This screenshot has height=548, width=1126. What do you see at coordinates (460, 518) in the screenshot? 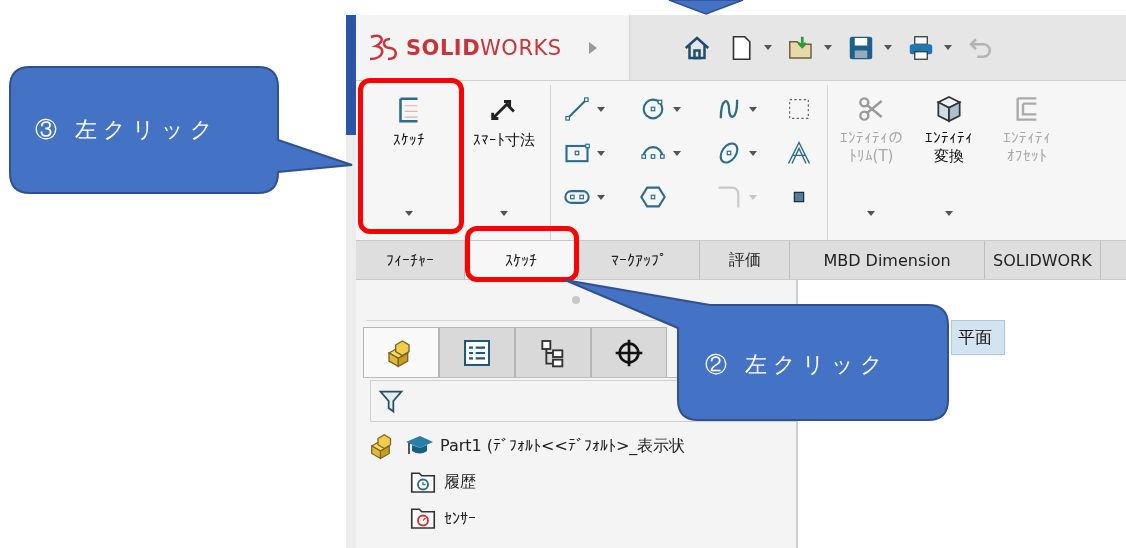
I see `tree-item-label: ｾﾝｻｰ` at bounding box center [460, 518].